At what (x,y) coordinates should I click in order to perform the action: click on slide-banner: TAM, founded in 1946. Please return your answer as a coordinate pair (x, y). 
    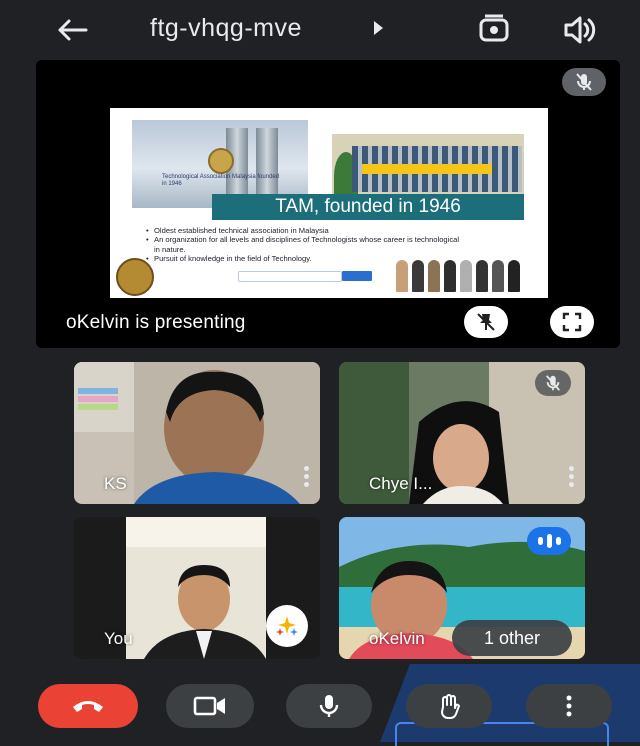
    Looking at the image, I should click on (368, 207).